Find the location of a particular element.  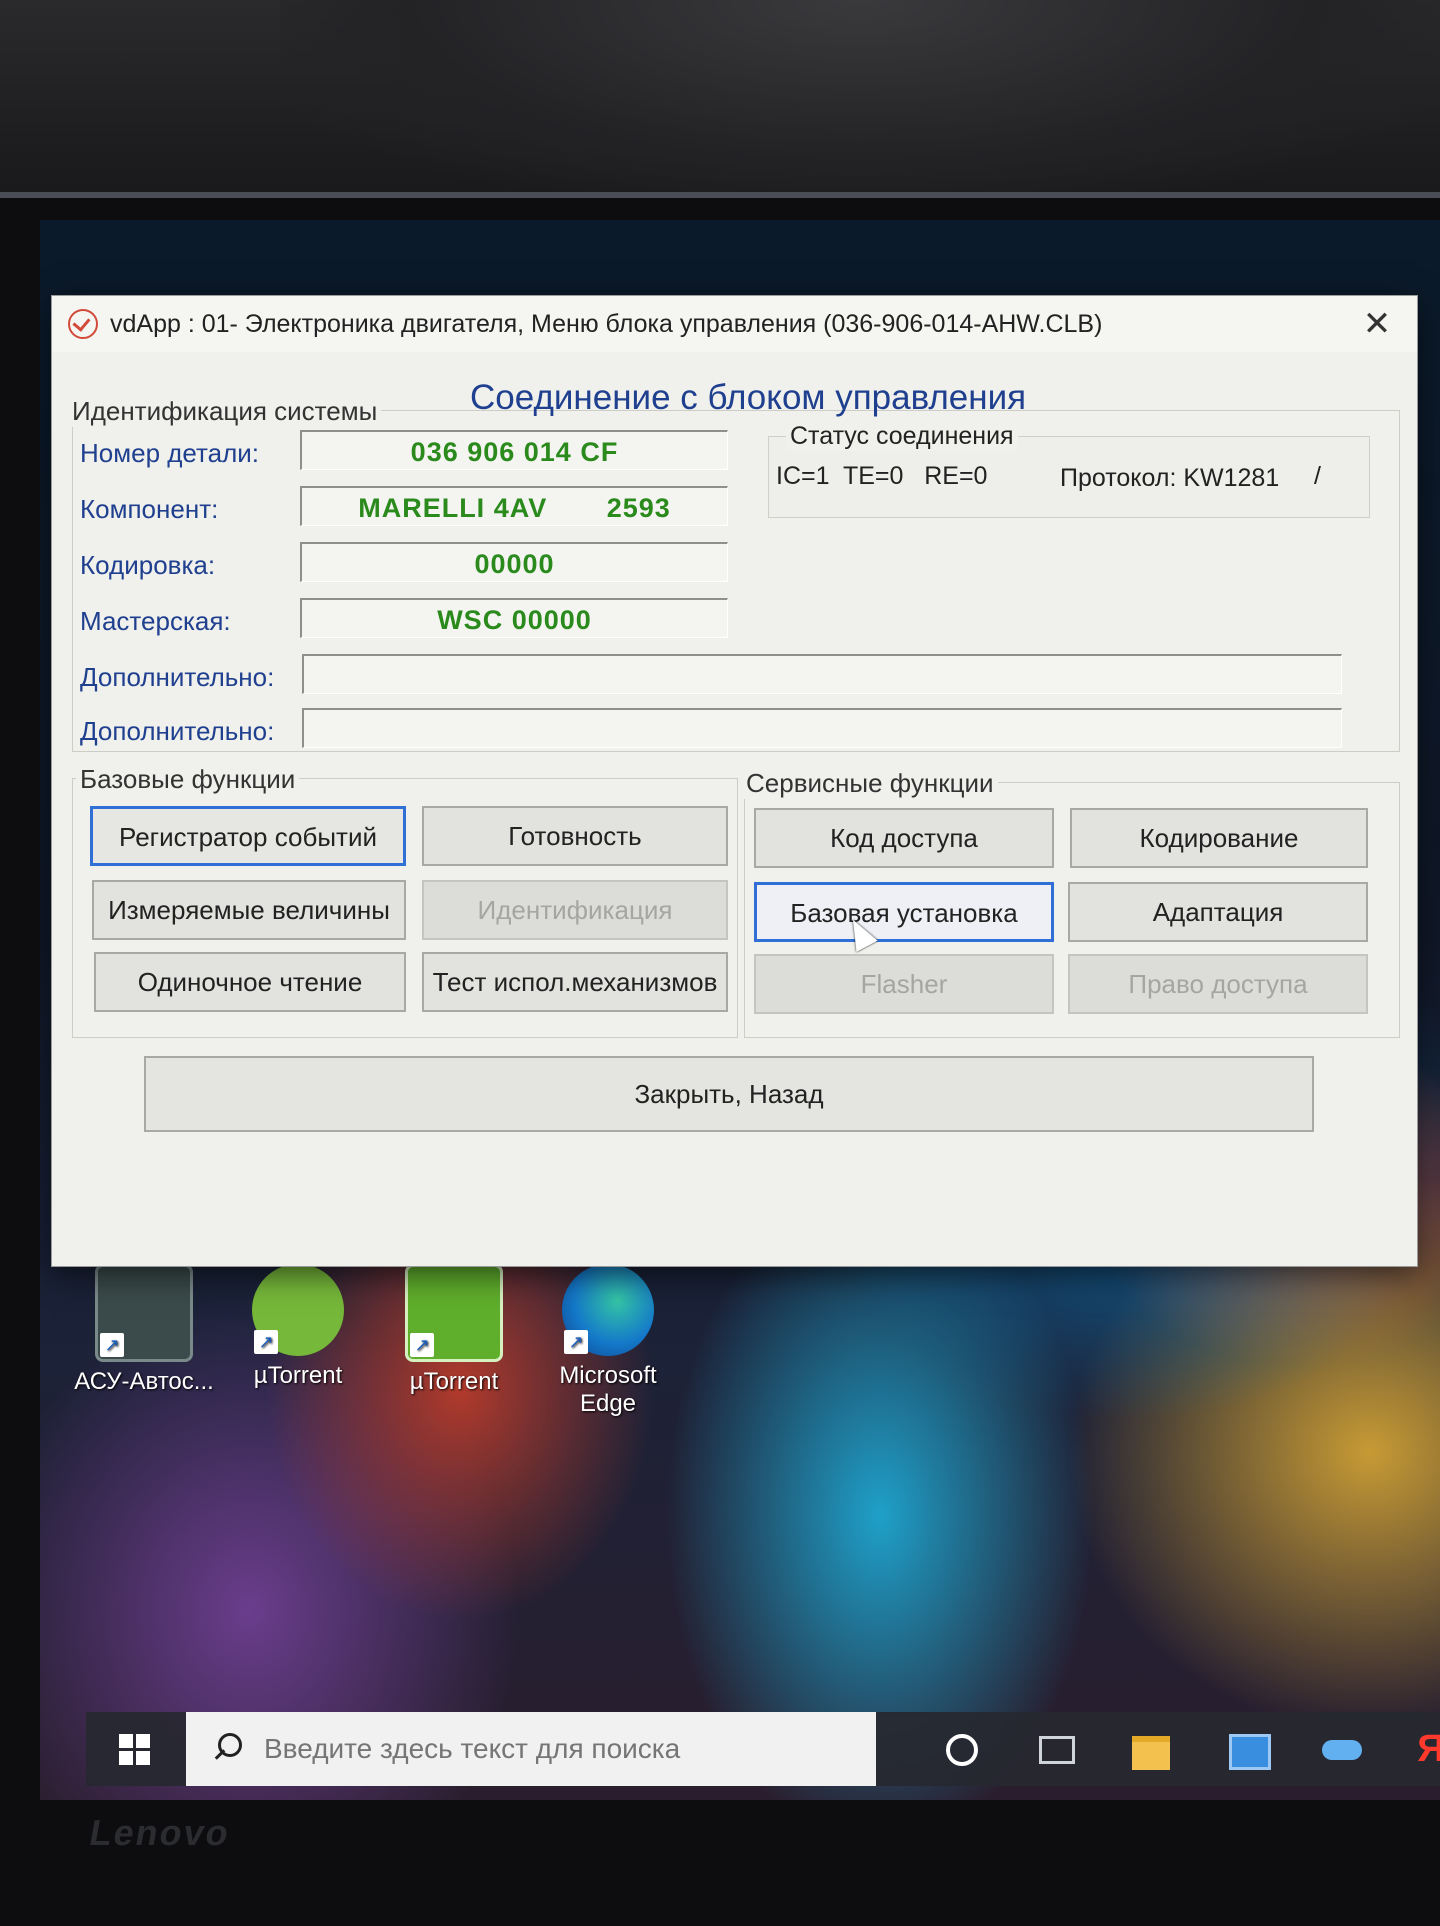

connection-status-title: Статус соединения is located at coordinates (902, 436).